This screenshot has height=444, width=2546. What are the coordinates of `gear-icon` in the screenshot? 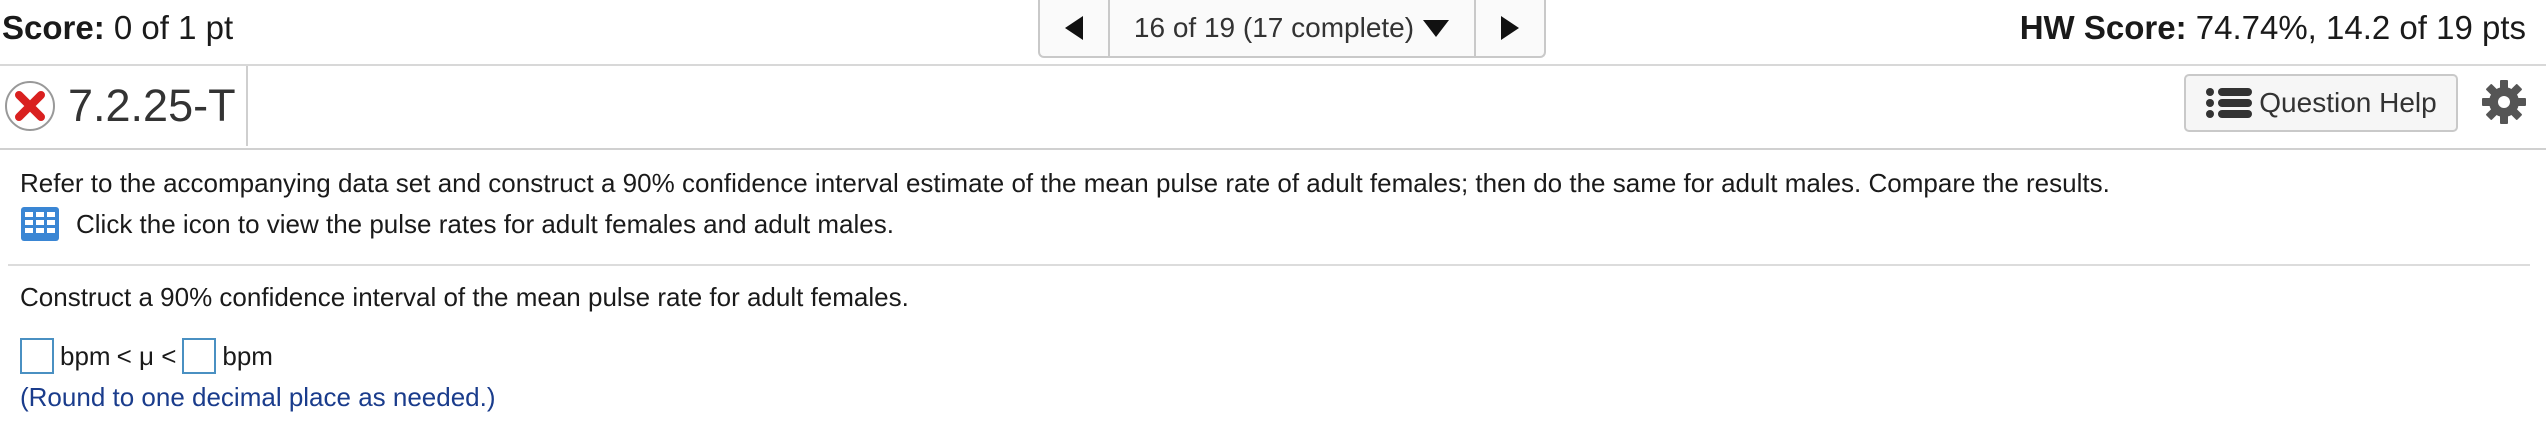 It's located at (2504, 102).